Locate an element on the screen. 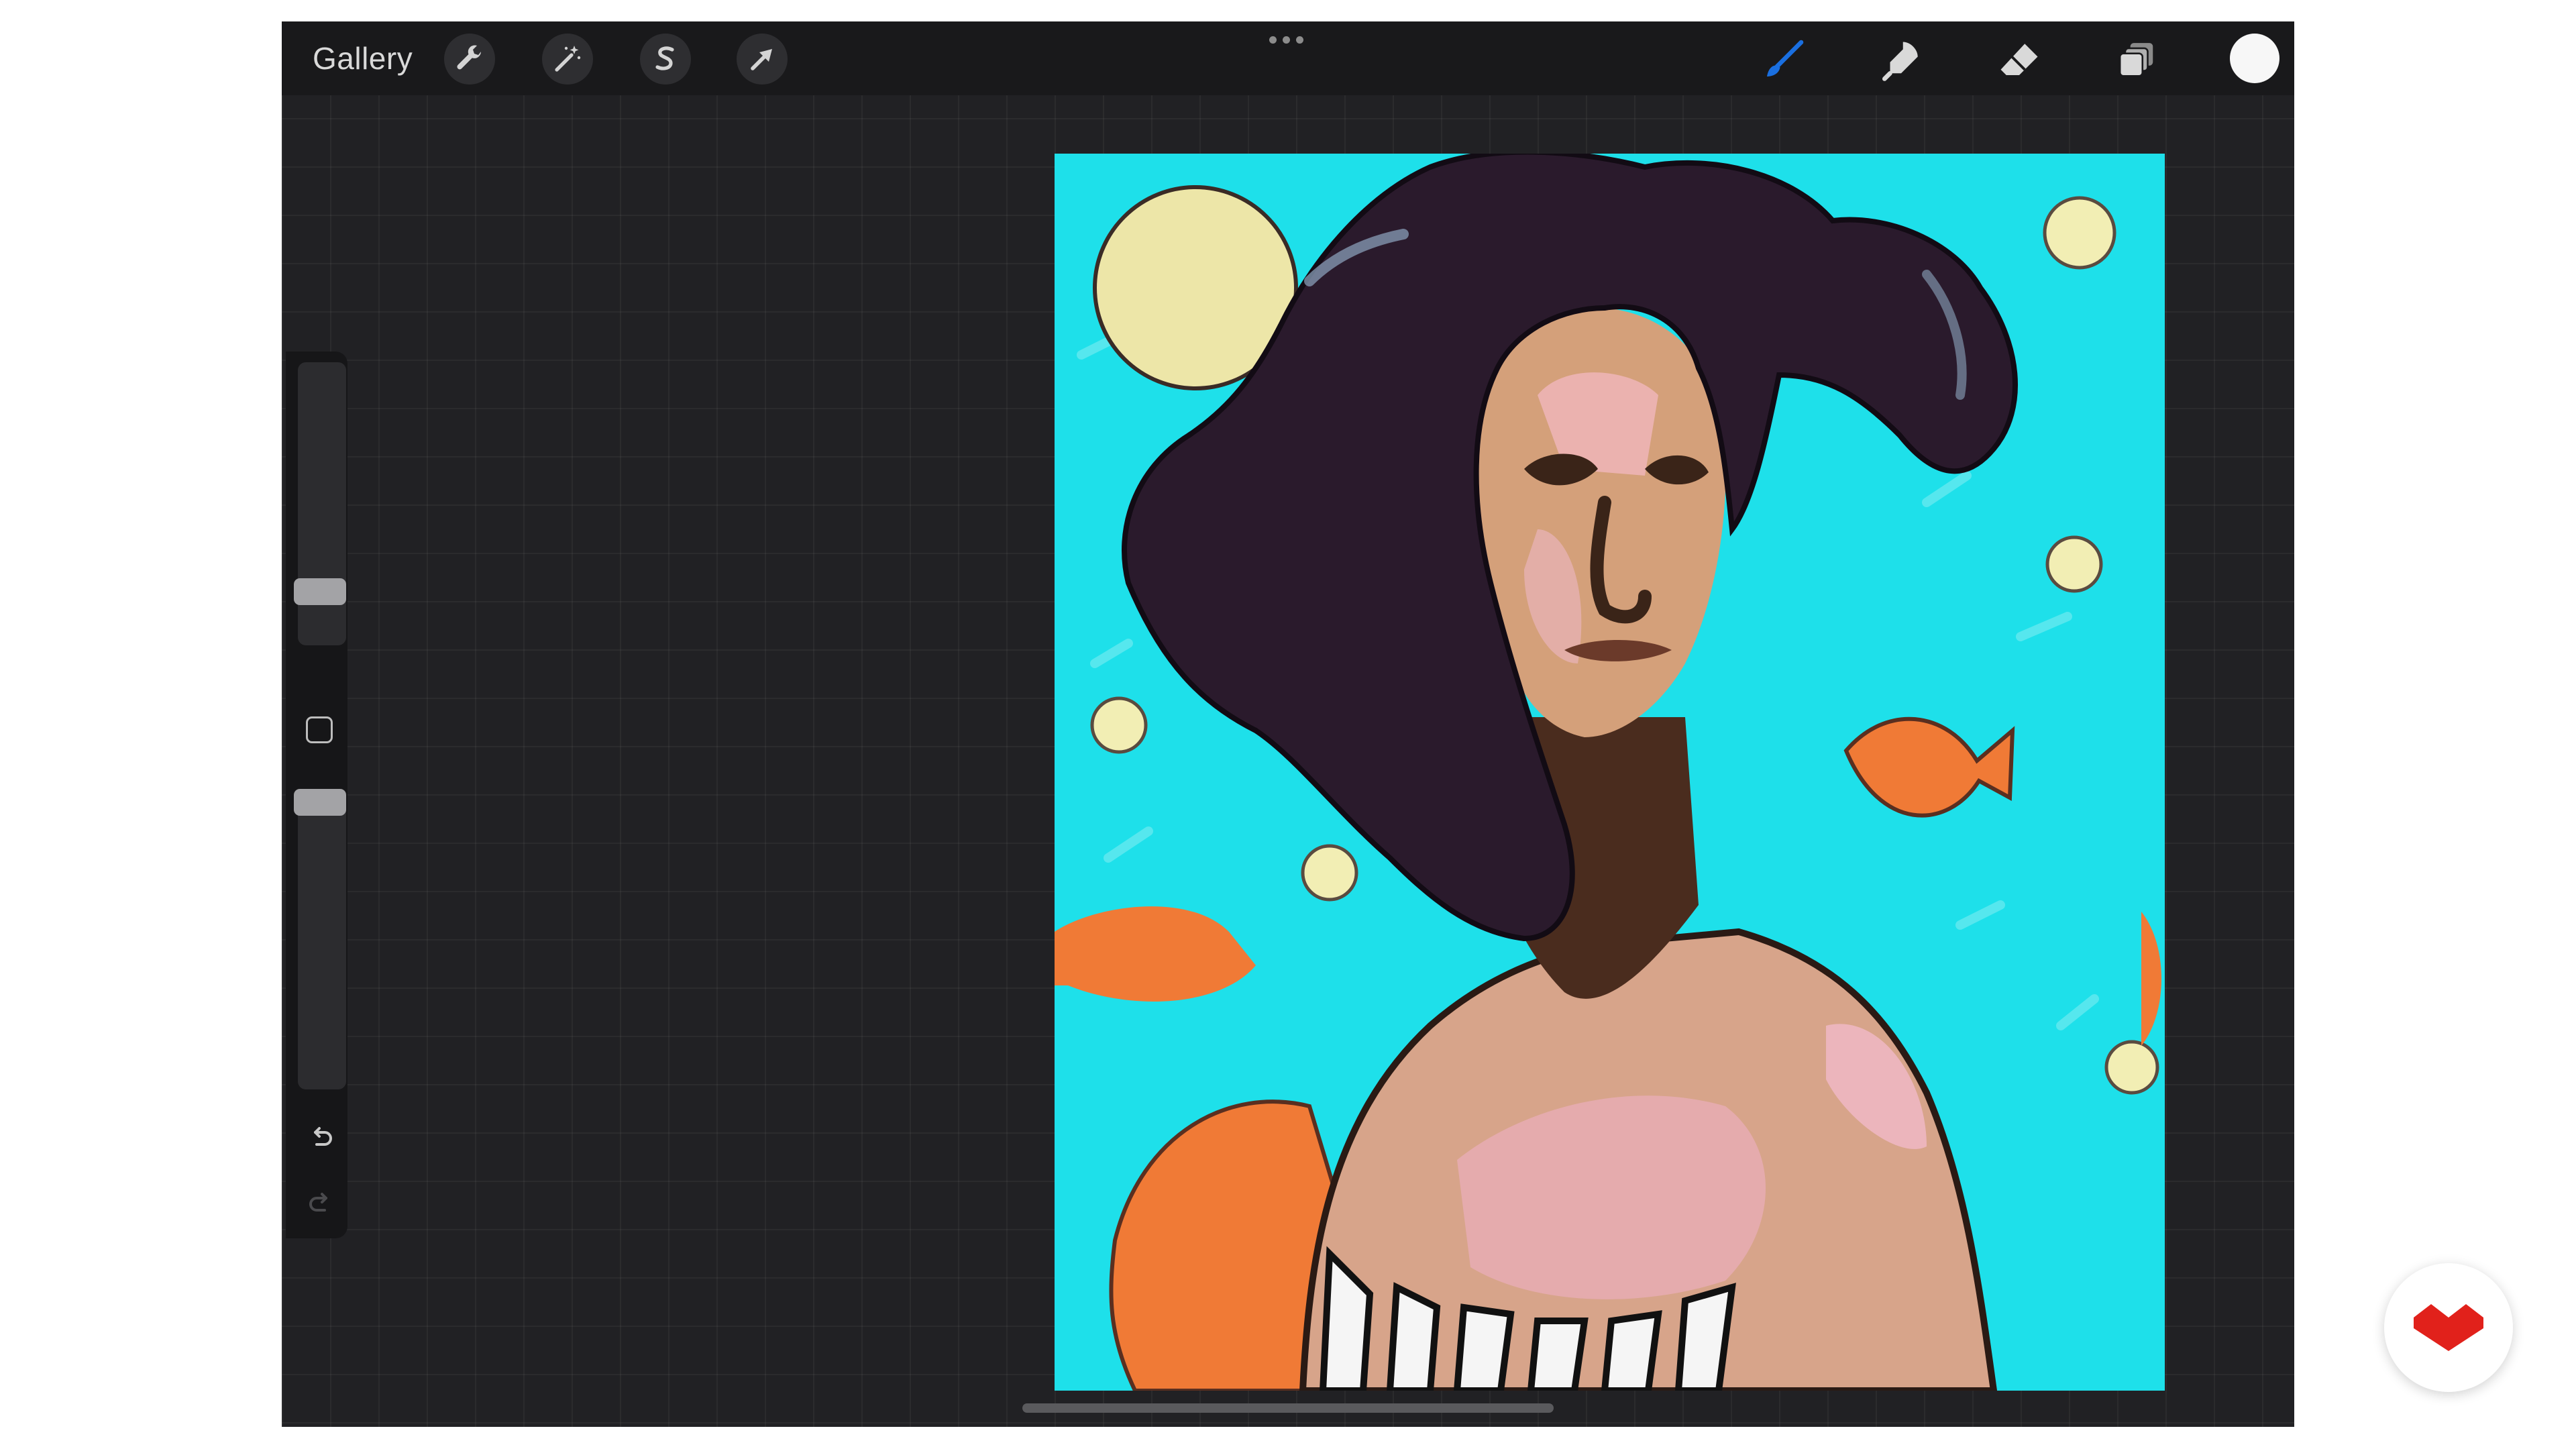 This screenshot has height=1449, width=2576. gallery-button: Gallery is located at coordinates (363, 58).